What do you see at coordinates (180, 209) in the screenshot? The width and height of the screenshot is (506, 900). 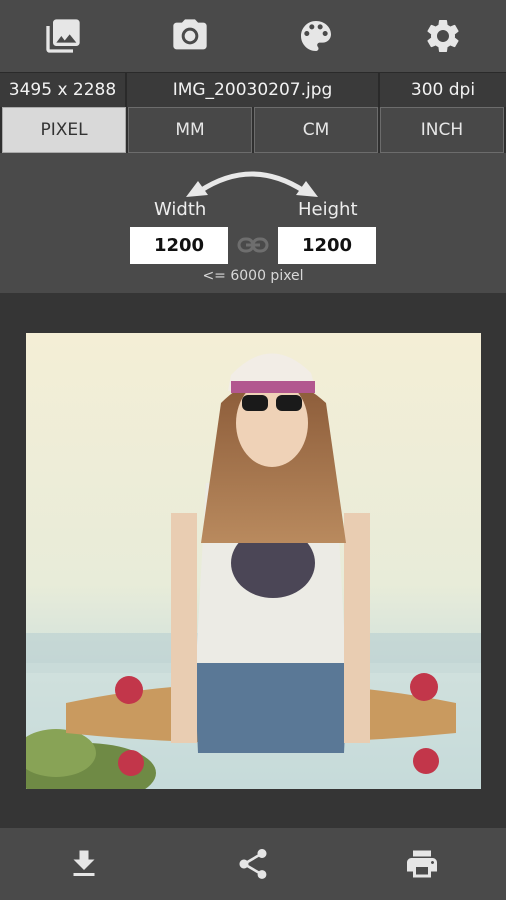 I see `width-label: Width` at bounding box center [180, 209].